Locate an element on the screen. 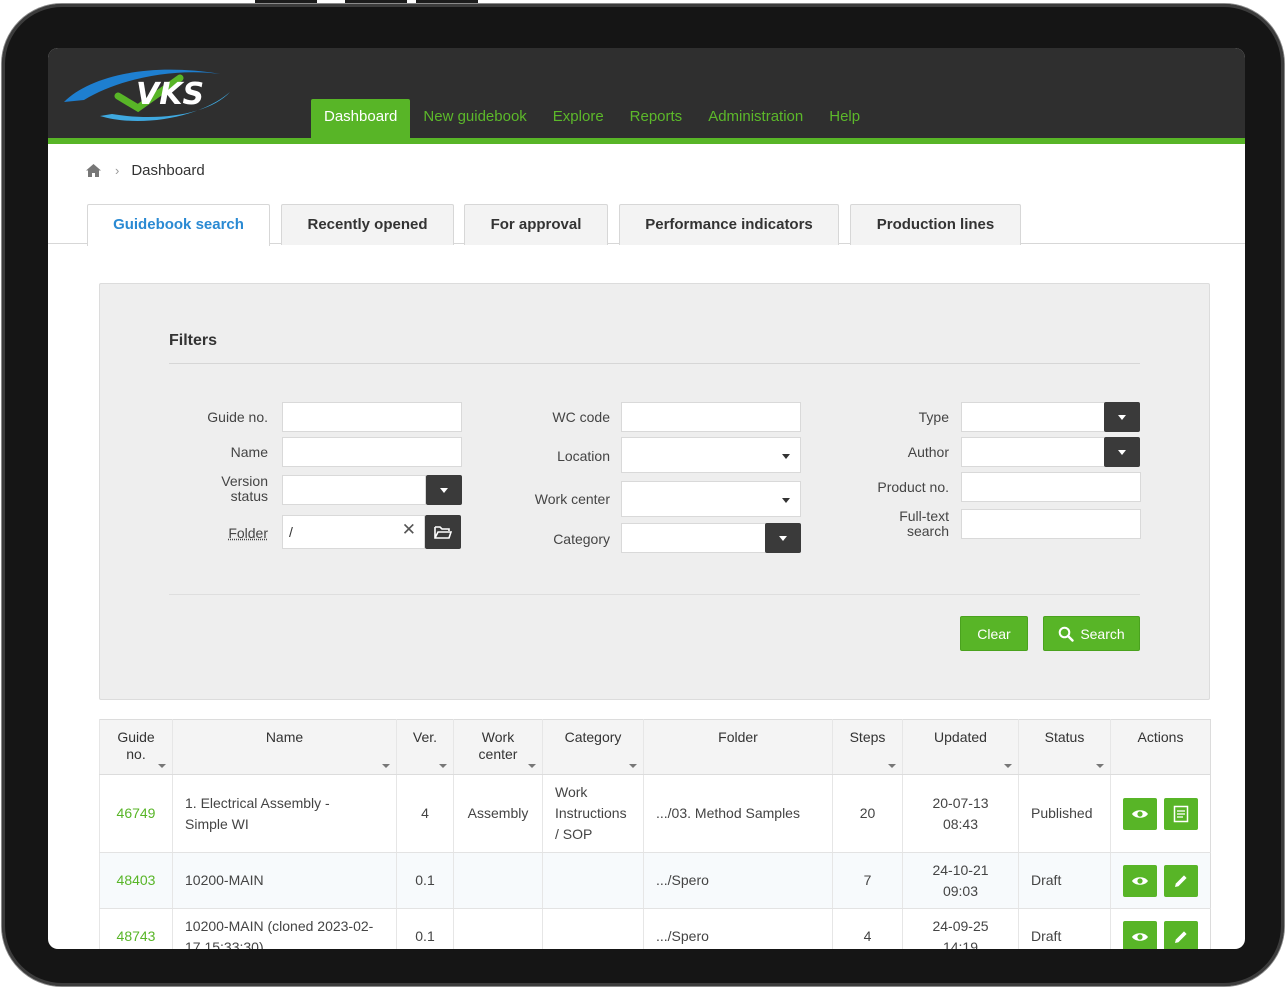  column-header-ver: Ver. is located at coordinates (425, 747).